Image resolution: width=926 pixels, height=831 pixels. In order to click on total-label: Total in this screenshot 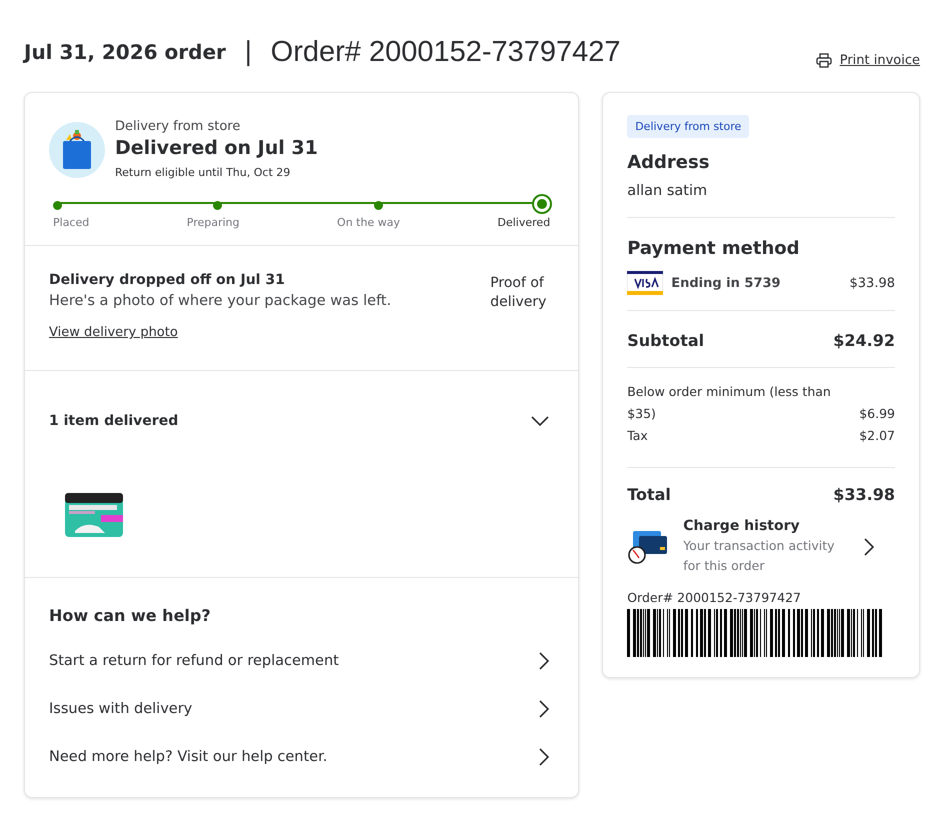, I will do `click(649, 494)`.